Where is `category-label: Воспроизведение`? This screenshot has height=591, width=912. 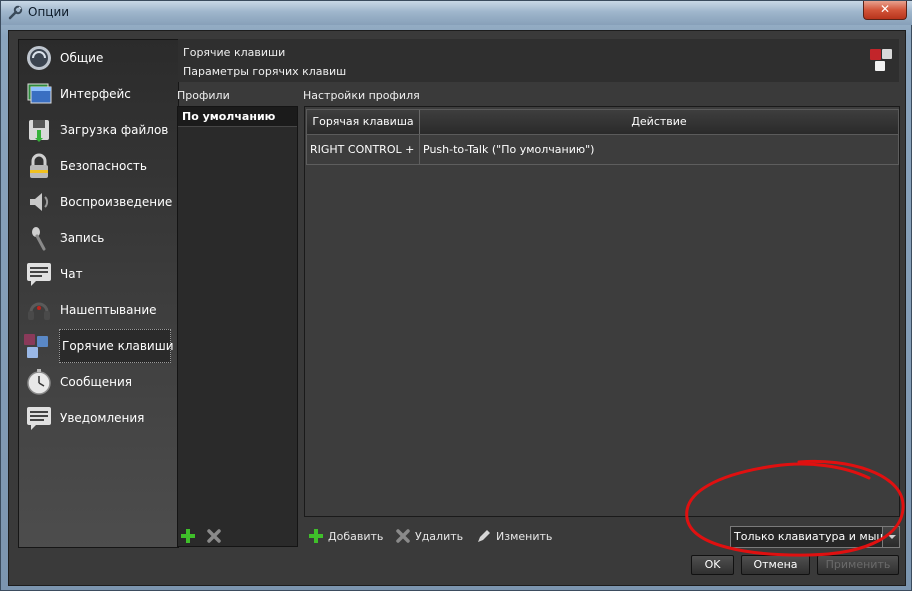
category-label: Воспроизведение is located at coordinates (116, 202).